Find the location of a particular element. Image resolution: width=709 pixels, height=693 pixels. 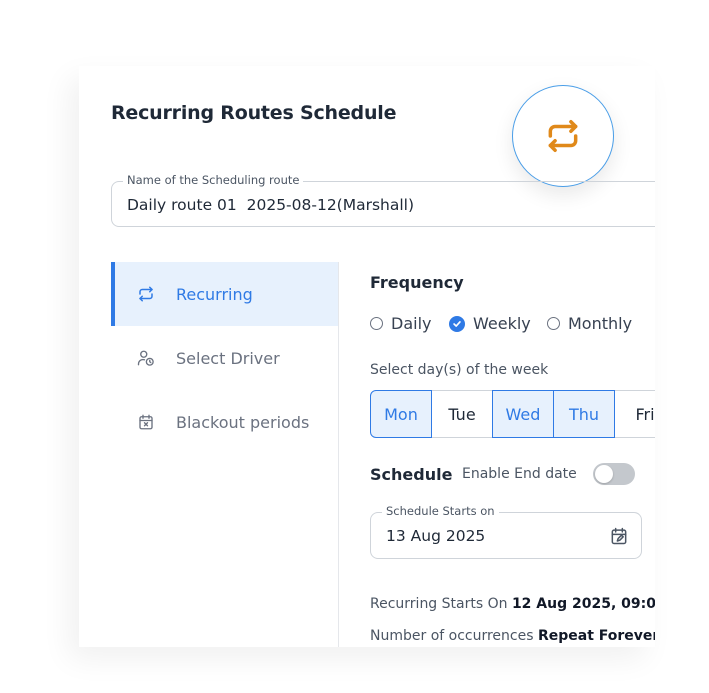

calendar-edit-icon is located at coordinates (619, 536).